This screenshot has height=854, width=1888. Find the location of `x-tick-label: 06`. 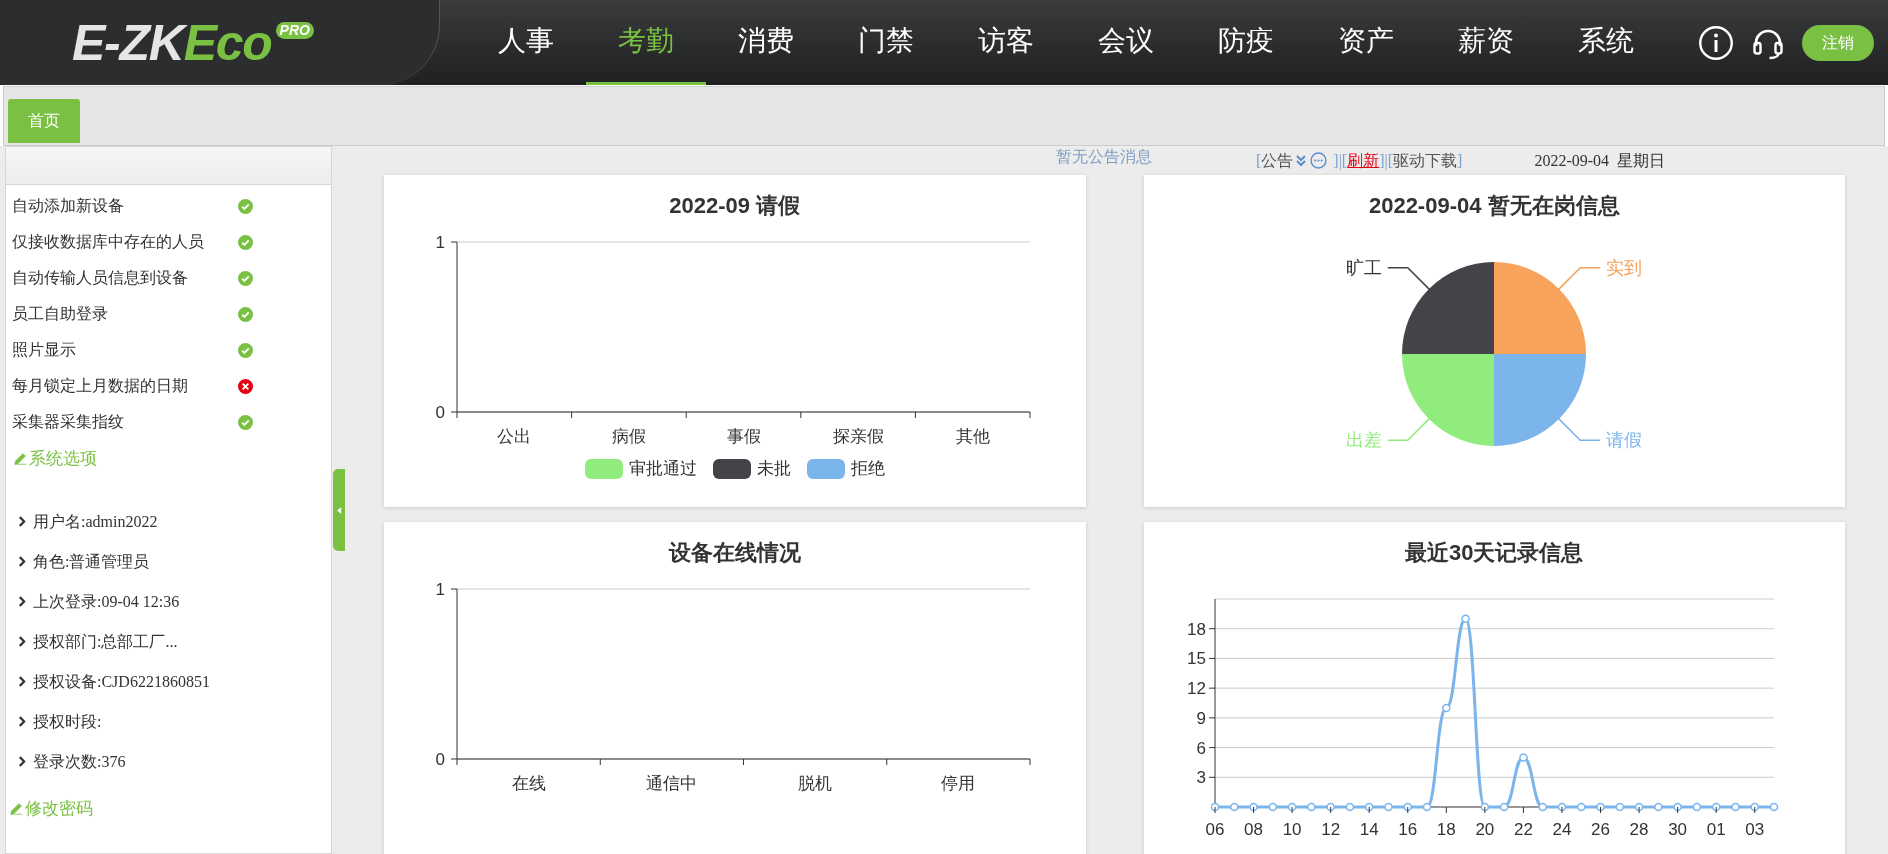

x-tick-label: 06 is located at coordinates (1215, 829).